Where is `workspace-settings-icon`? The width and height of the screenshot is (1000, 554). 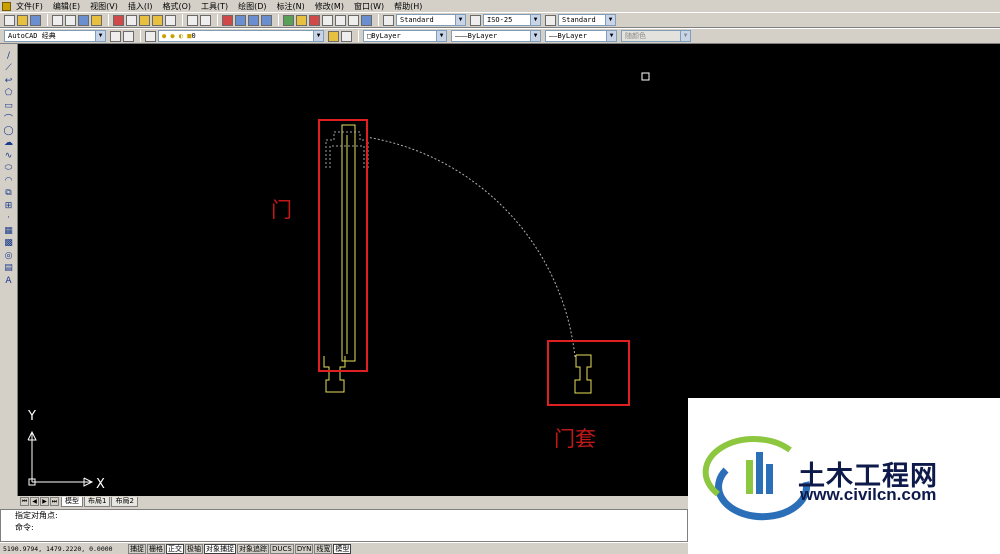
workspace-settings-icon is located at coordinates (115, 36).